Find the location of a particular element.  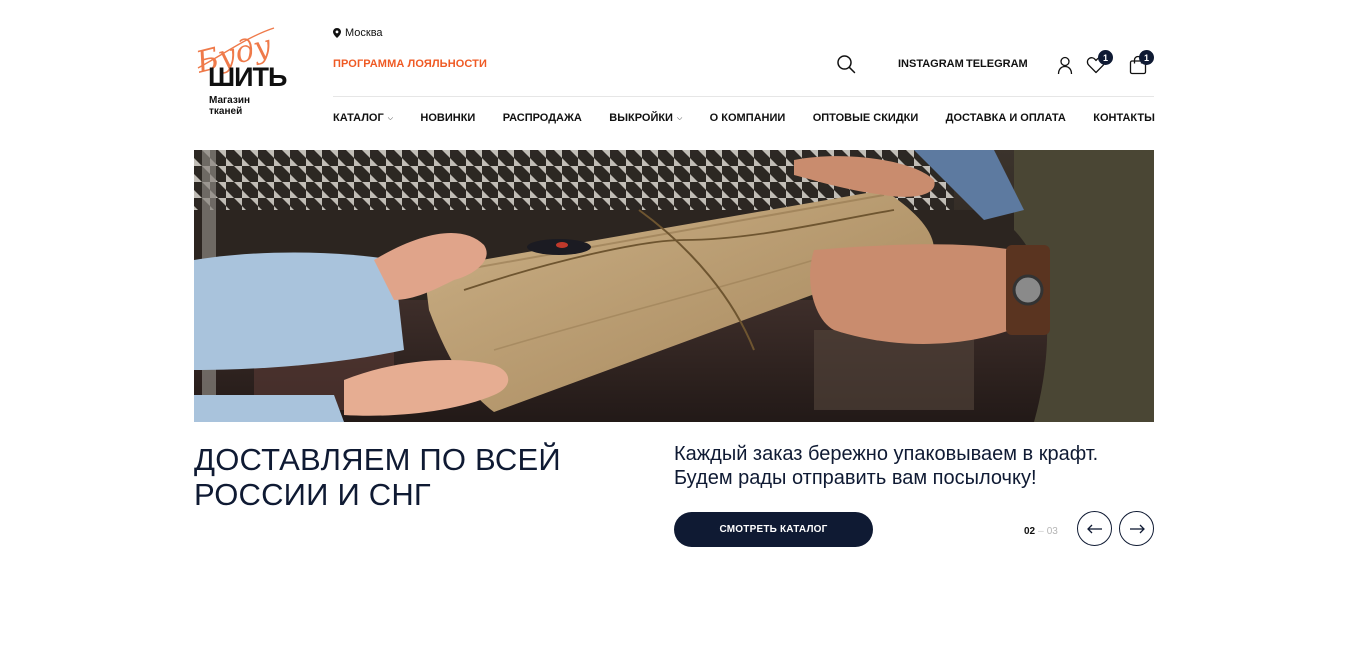

nav-item-label: КОНТАКТЫ is located at coordinates (1124, 118).